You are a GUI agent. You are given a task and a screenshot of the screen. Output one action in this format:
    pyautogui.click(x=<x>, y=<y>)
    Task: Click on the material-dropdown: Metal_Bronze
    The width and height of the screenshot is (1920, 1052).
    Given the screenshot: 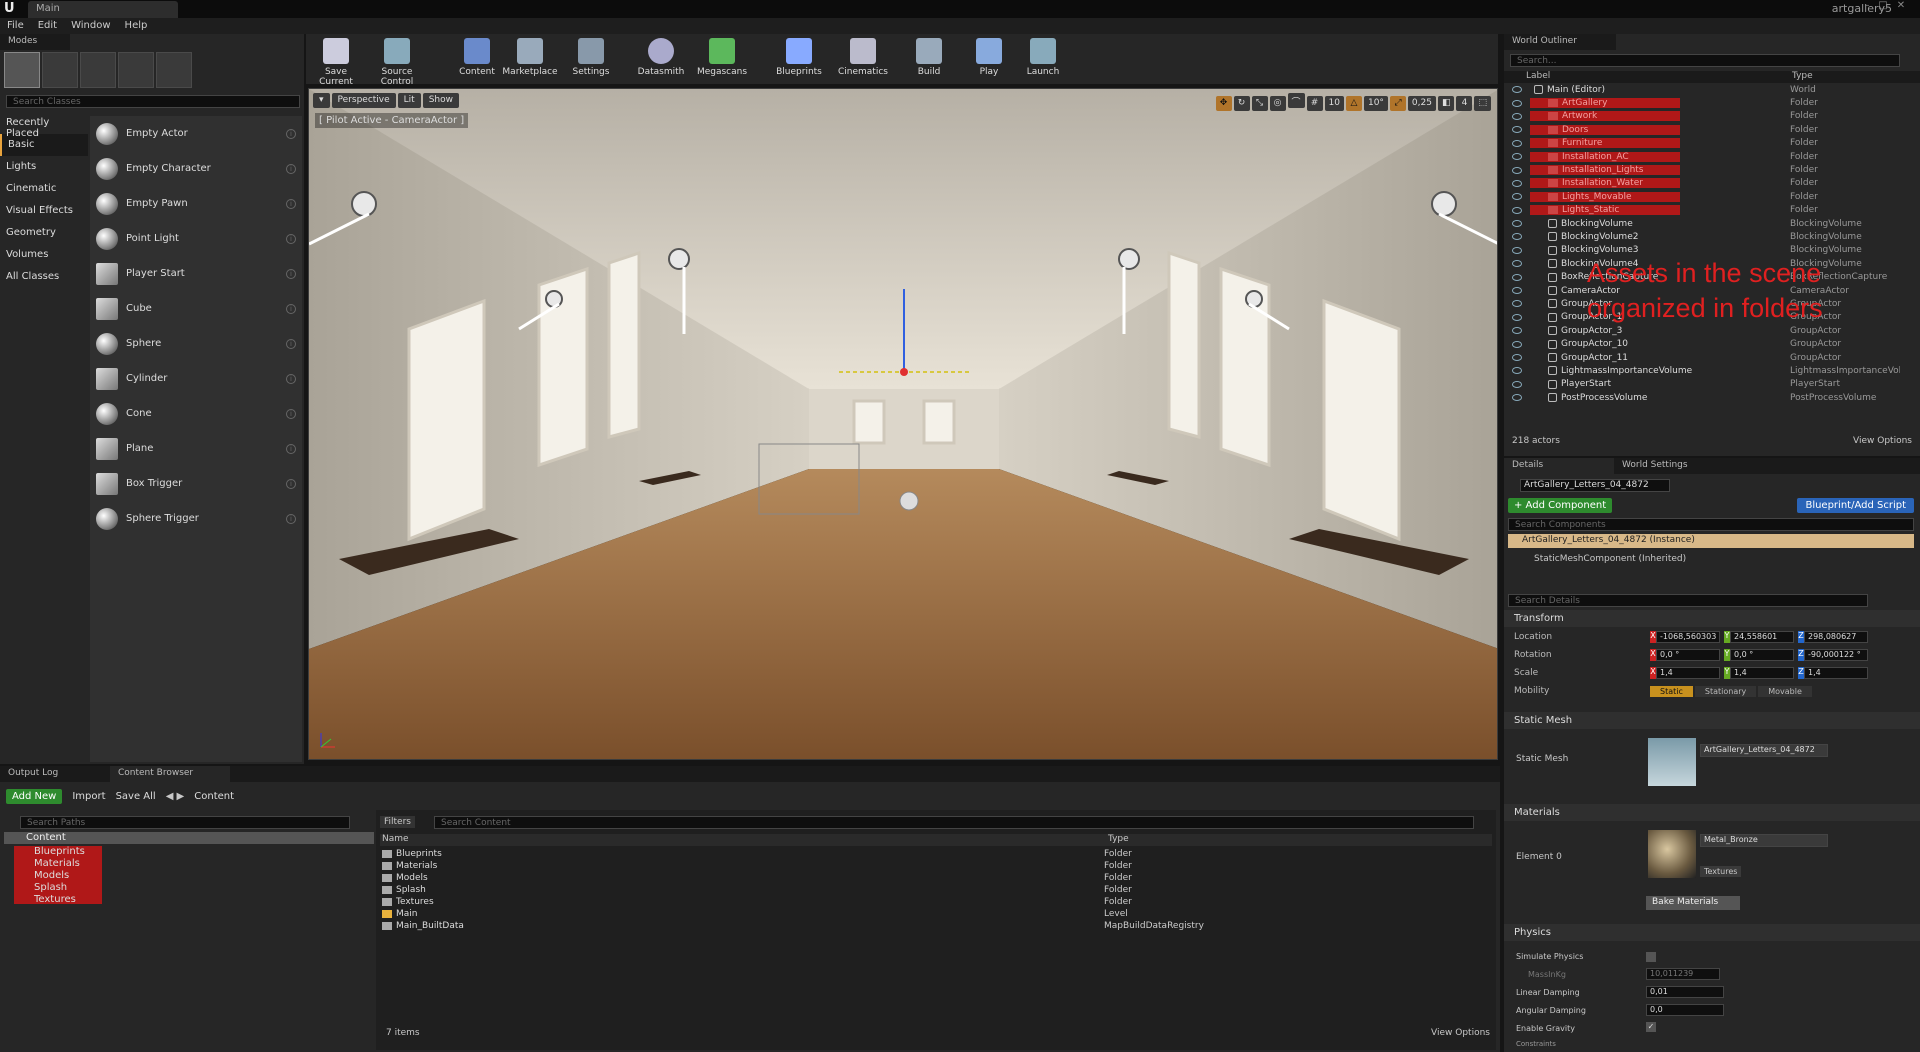 What is the action you would take?
    pyautogui.click(x=1764, y=840)
    